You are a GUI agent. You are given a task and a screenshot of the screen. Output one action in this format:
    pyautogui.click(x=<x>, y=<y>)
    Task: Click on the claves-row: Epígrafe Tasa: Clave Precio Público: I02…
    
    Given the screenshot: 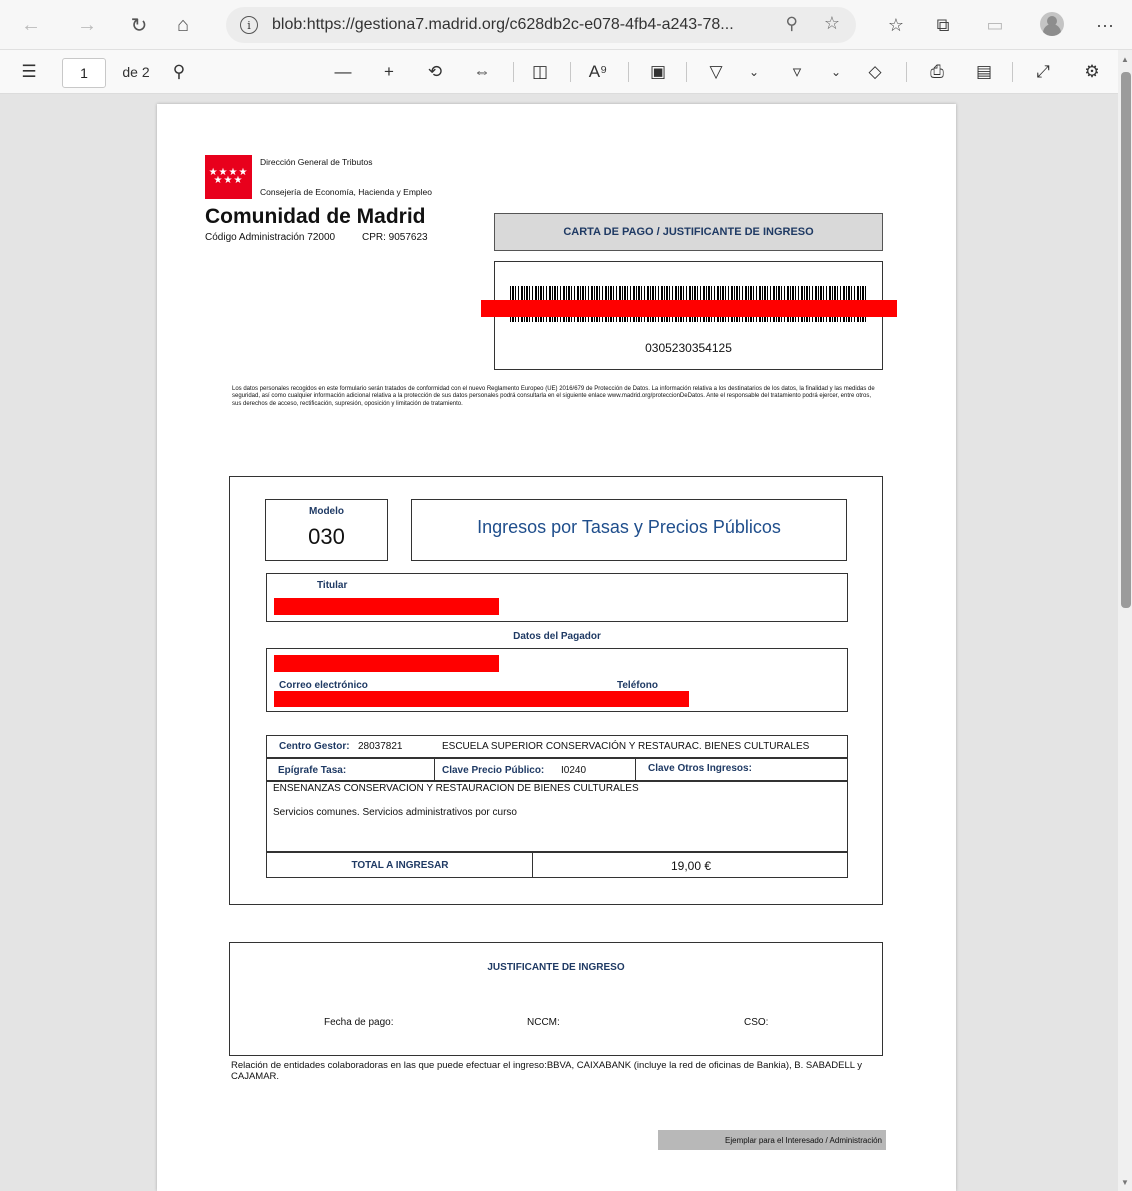 What is the action you would take?
    pyautogui.click(x=557, y=770)
    